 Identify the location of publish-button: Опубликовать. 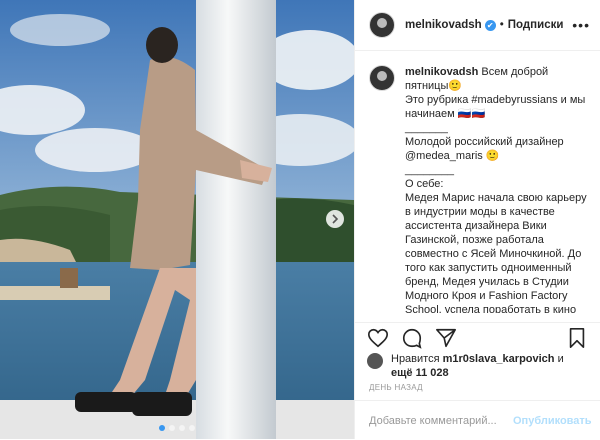
(552, 421).